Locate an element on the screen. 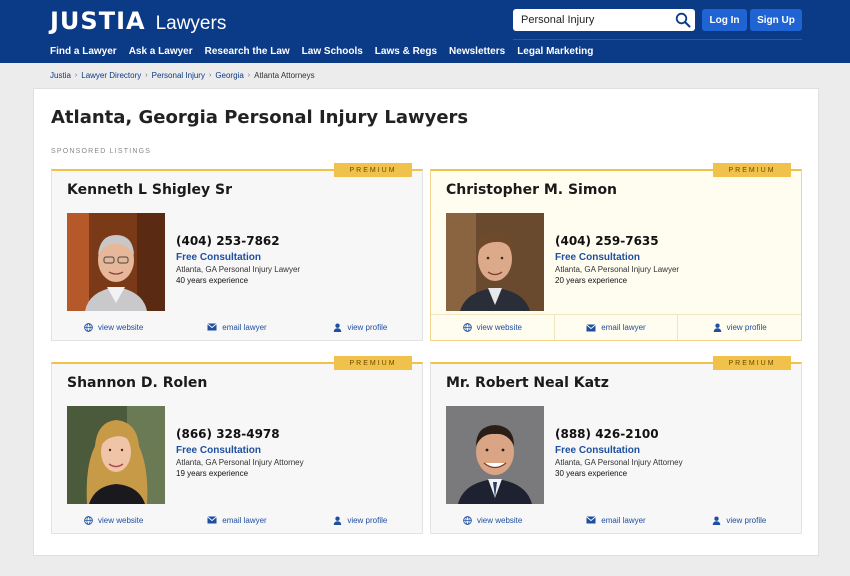 The image size is (850, 576). lawyer-name: Christopher M. Simon is located at coordinates (531, 190).